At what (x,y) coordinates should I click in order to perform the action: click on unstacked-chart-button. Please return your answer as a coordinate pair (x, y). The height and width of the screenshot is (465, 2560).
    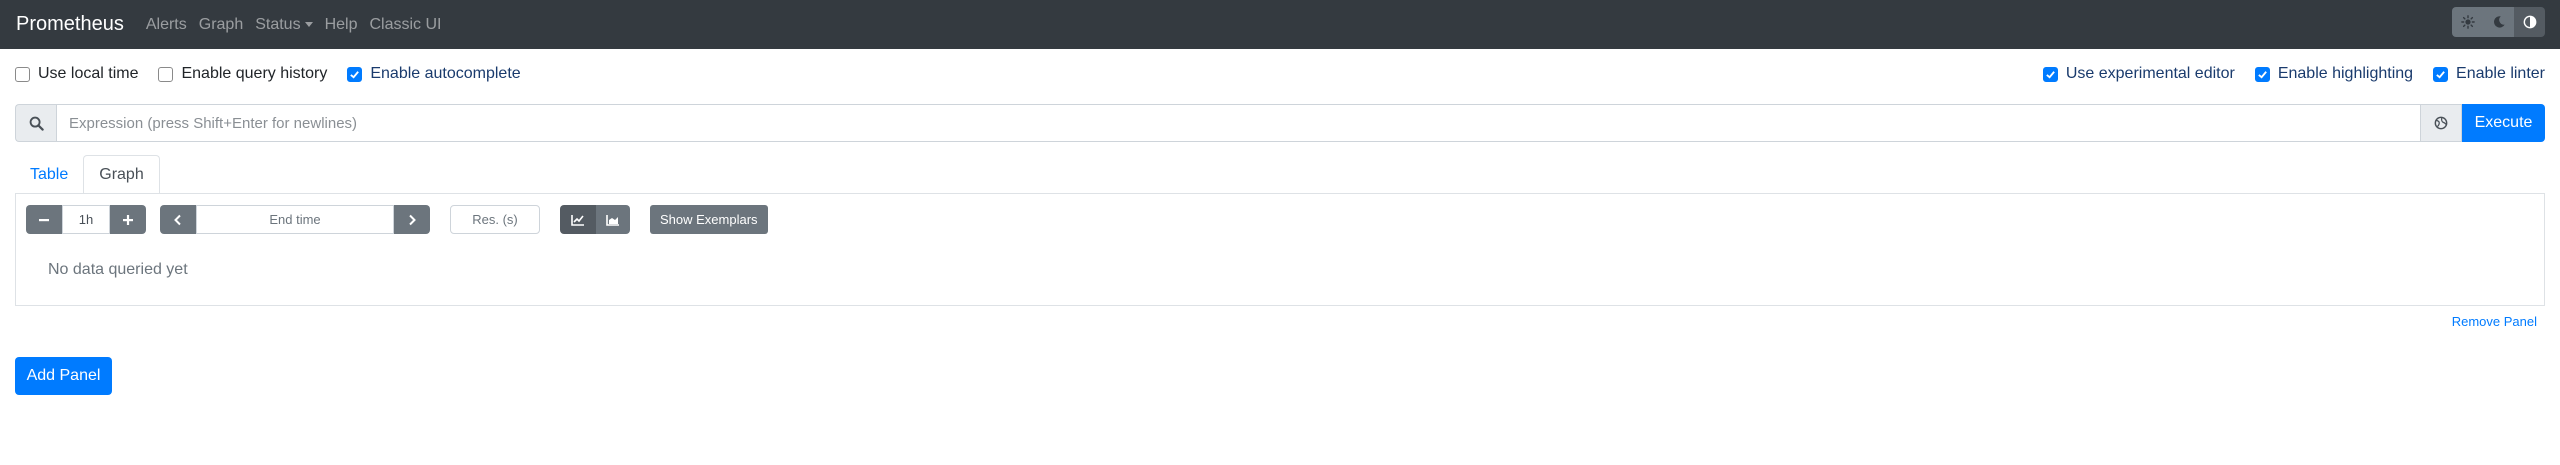
    Looking at the image, I should click on (578, 219).